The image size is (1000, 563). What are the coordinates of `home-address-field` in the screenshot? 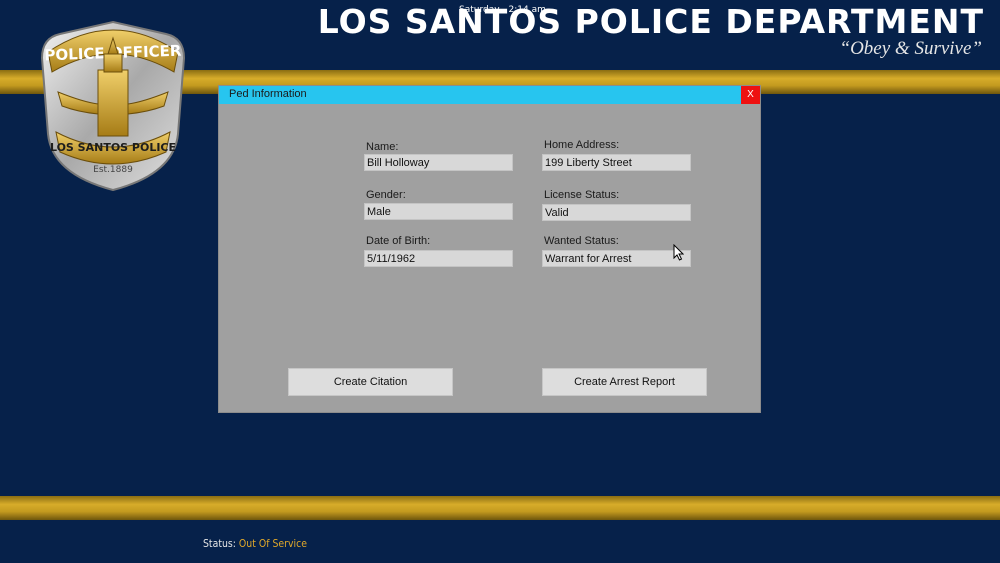 It's located at (616, 162).